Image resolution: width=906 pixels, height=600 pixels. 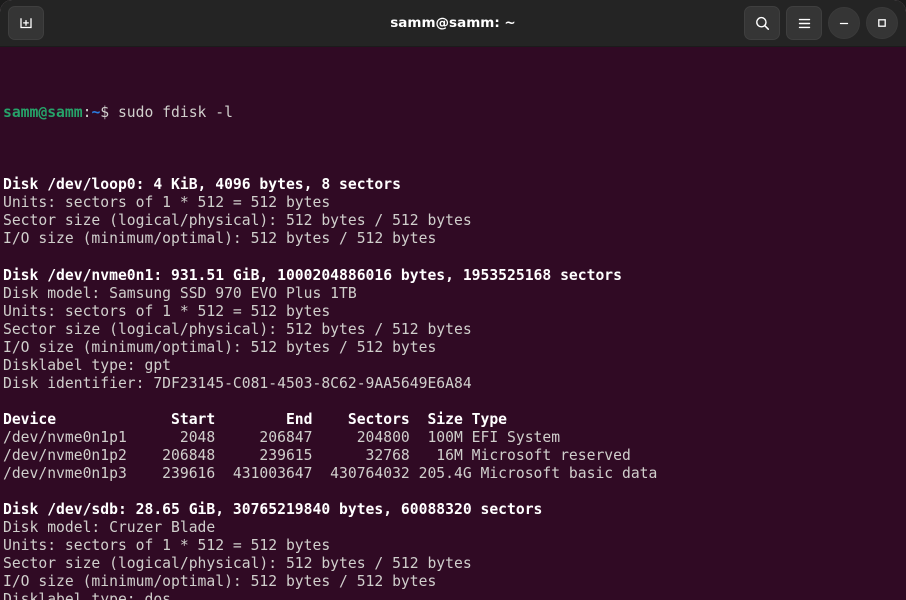 I want to click on search-button, so click(x=762, y=23).